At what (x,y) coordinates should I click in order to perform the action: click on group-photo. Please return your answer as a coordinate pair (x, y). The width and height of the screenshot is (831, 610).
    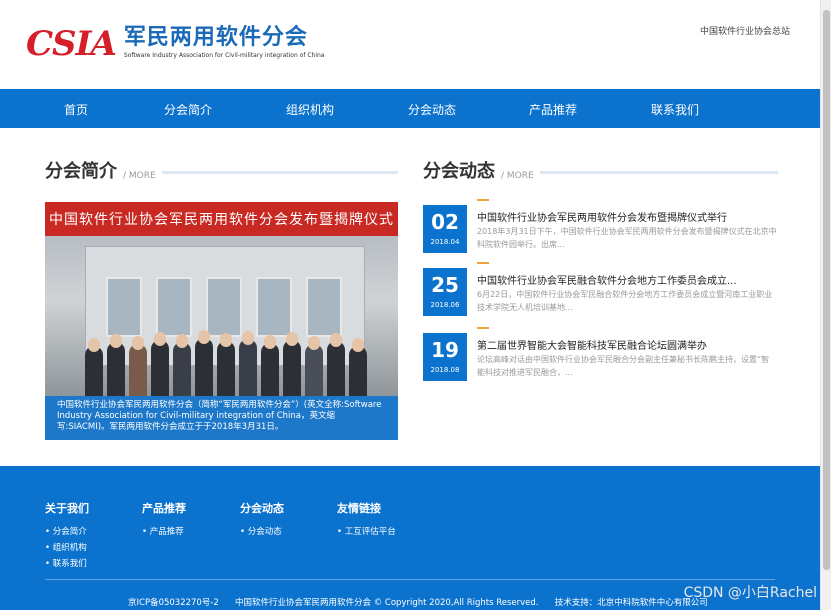
    Looking at the image, I should click on (221, 316).